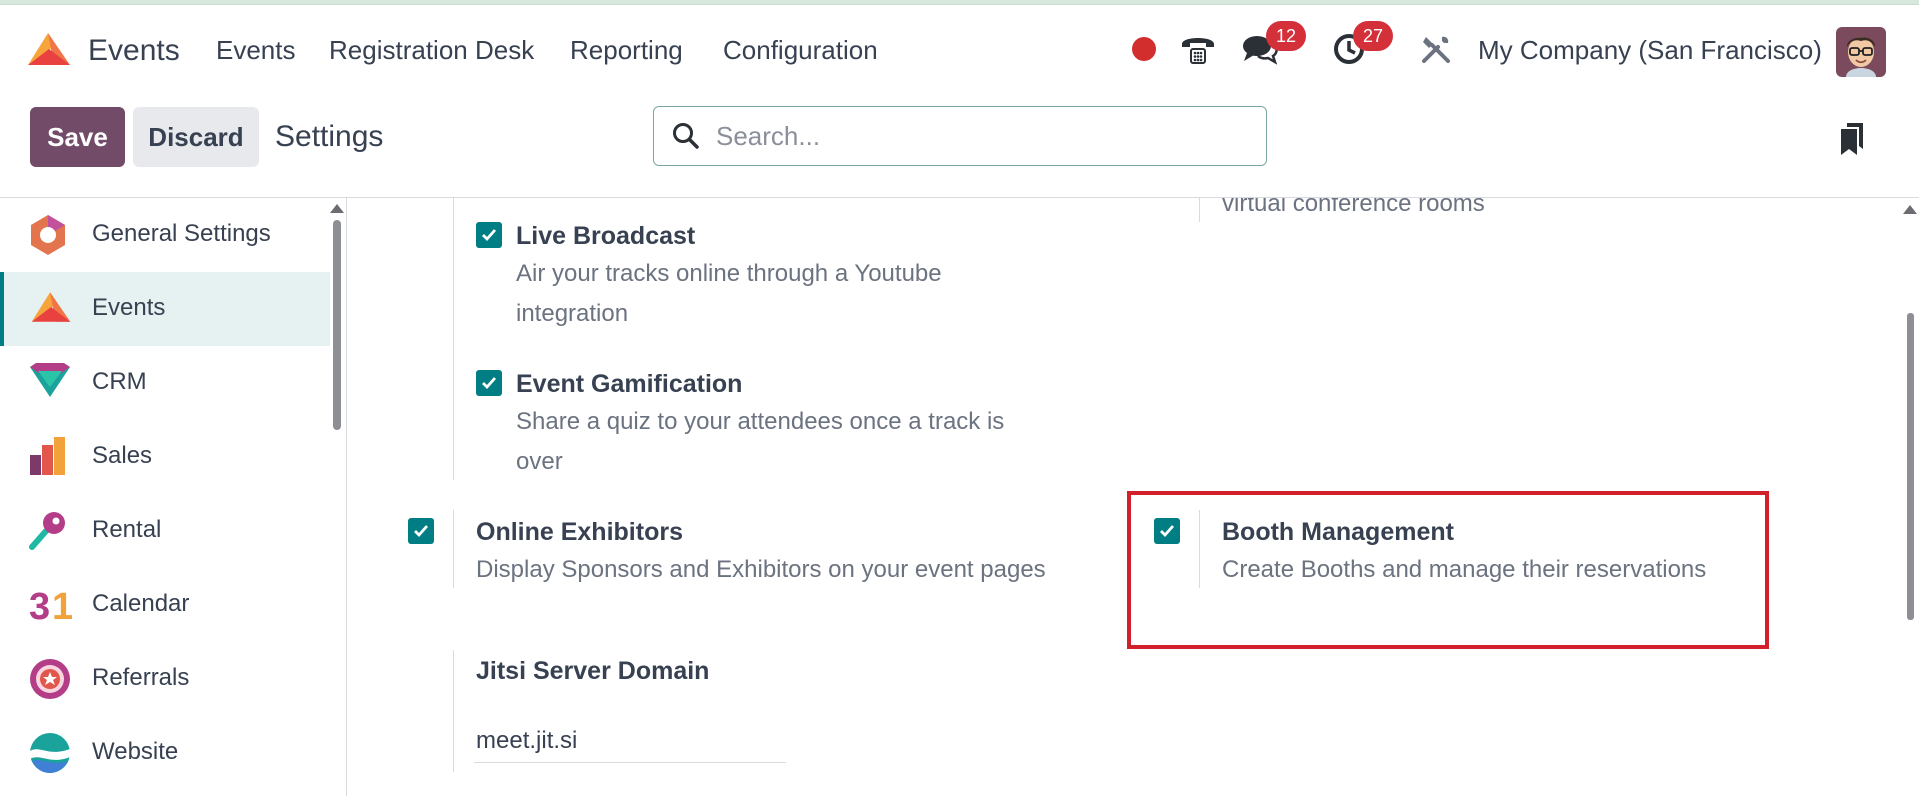 The height and width of the screenshot is (796, 1919). I want to click on sidebar-item-label: Events, so click(129, 307).